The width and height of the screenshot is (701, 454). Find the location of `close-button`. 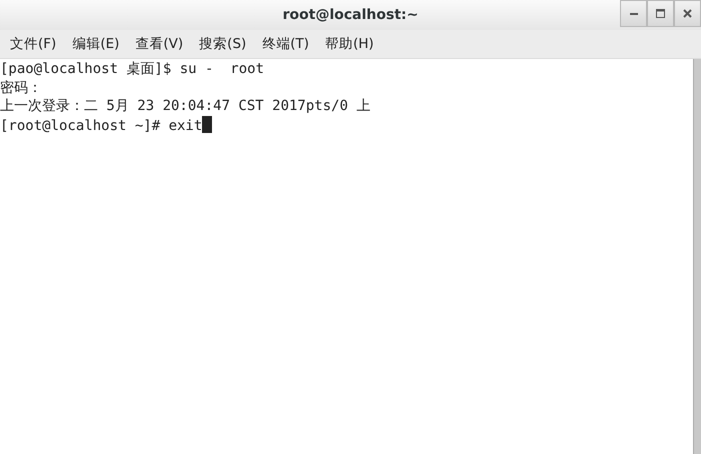

close-button is located at coordinates (687, 13).